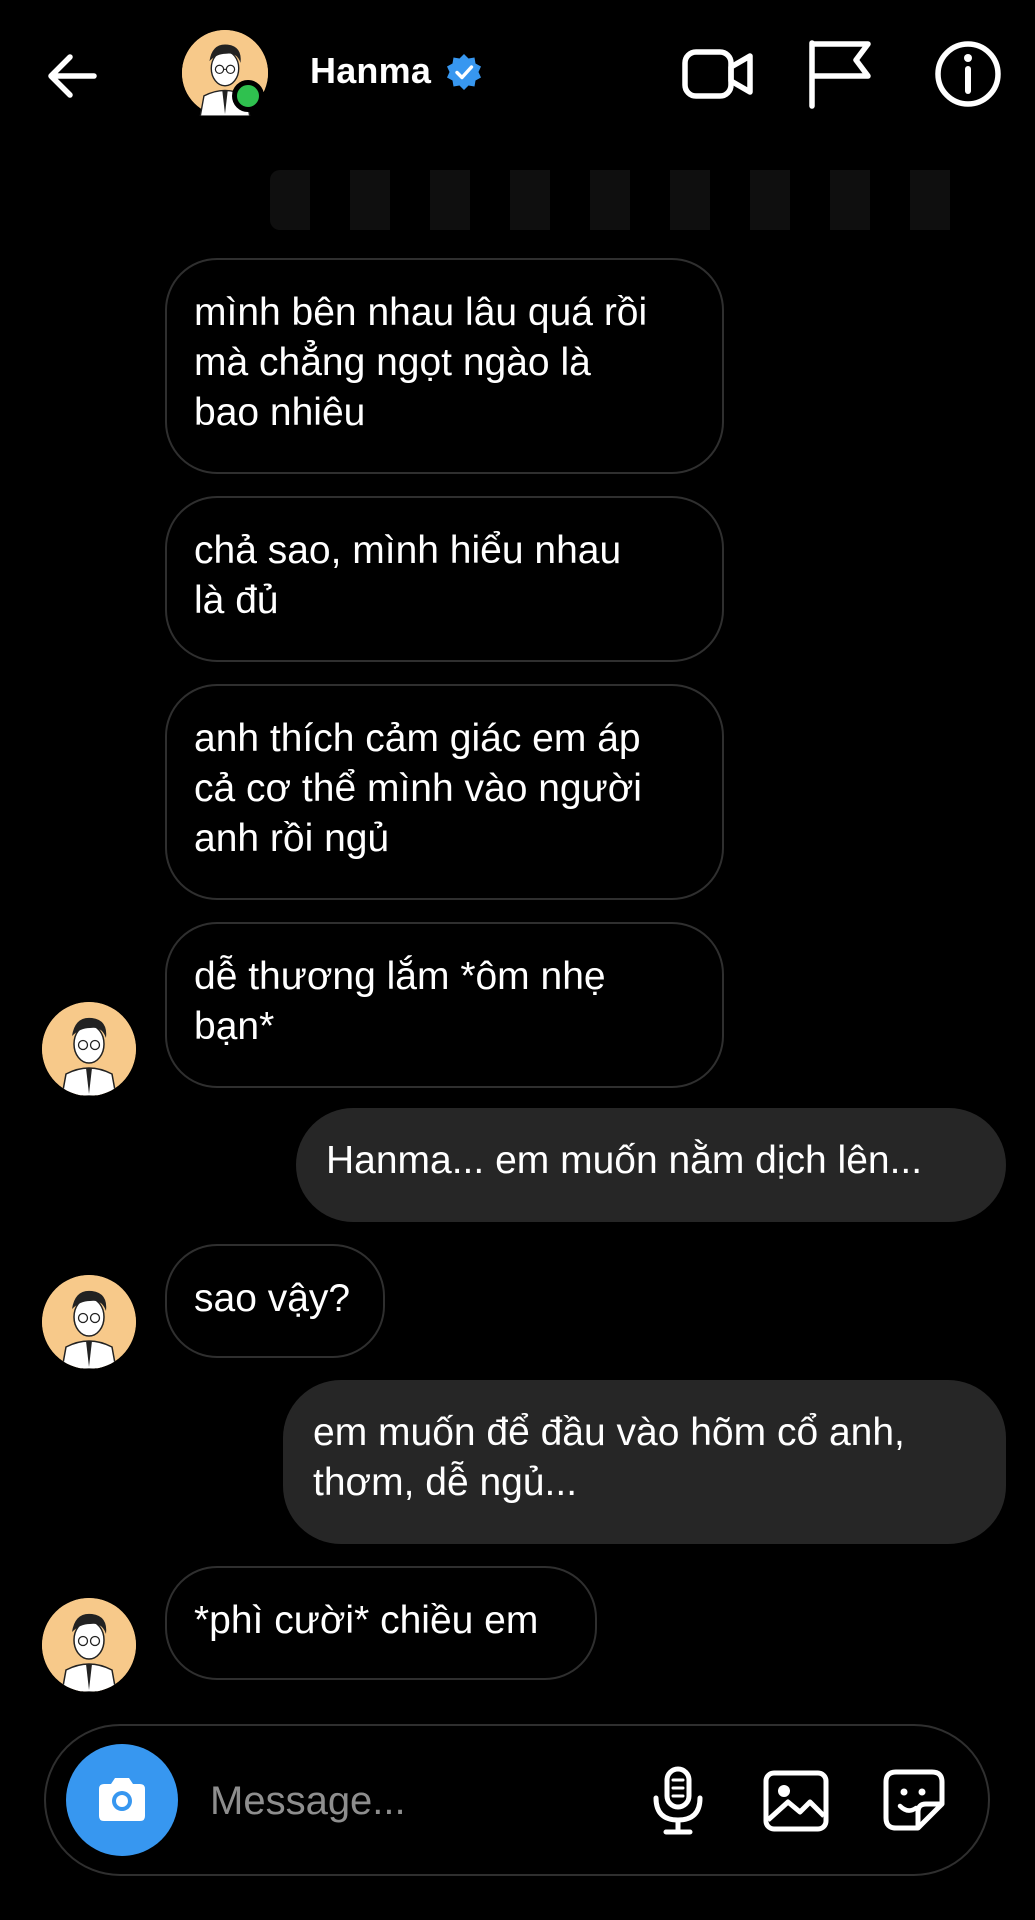  Describe the element at coordinates (370, 71) in the screenshot. I see `contact-name: Hanma` at that location.